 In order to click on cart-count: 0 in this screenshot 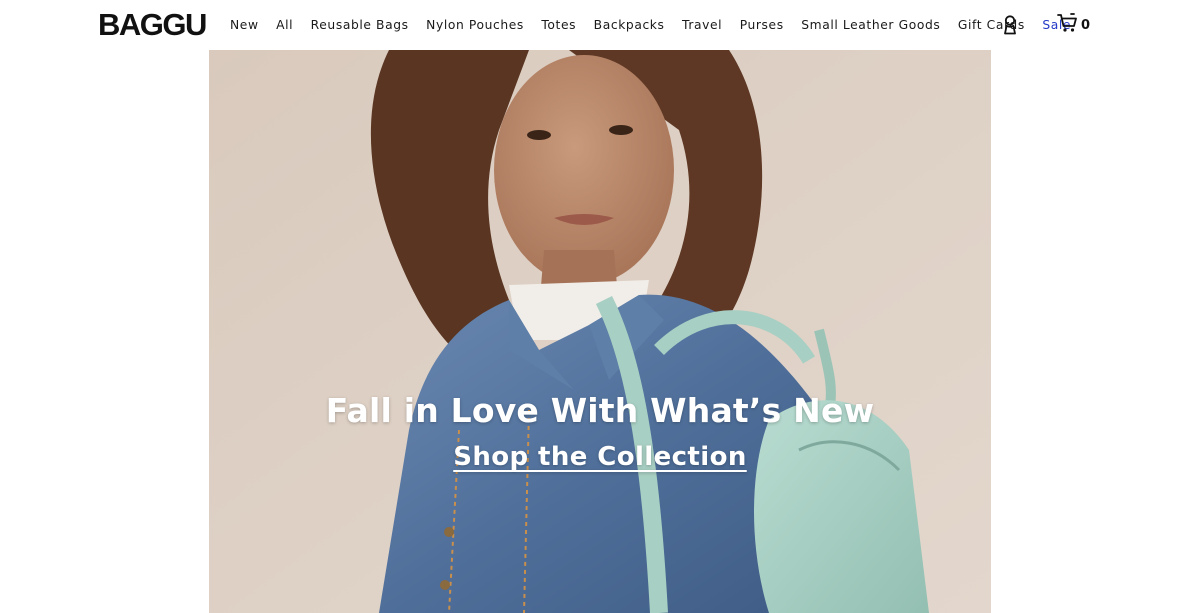, I will do `click(1086, 25)`.